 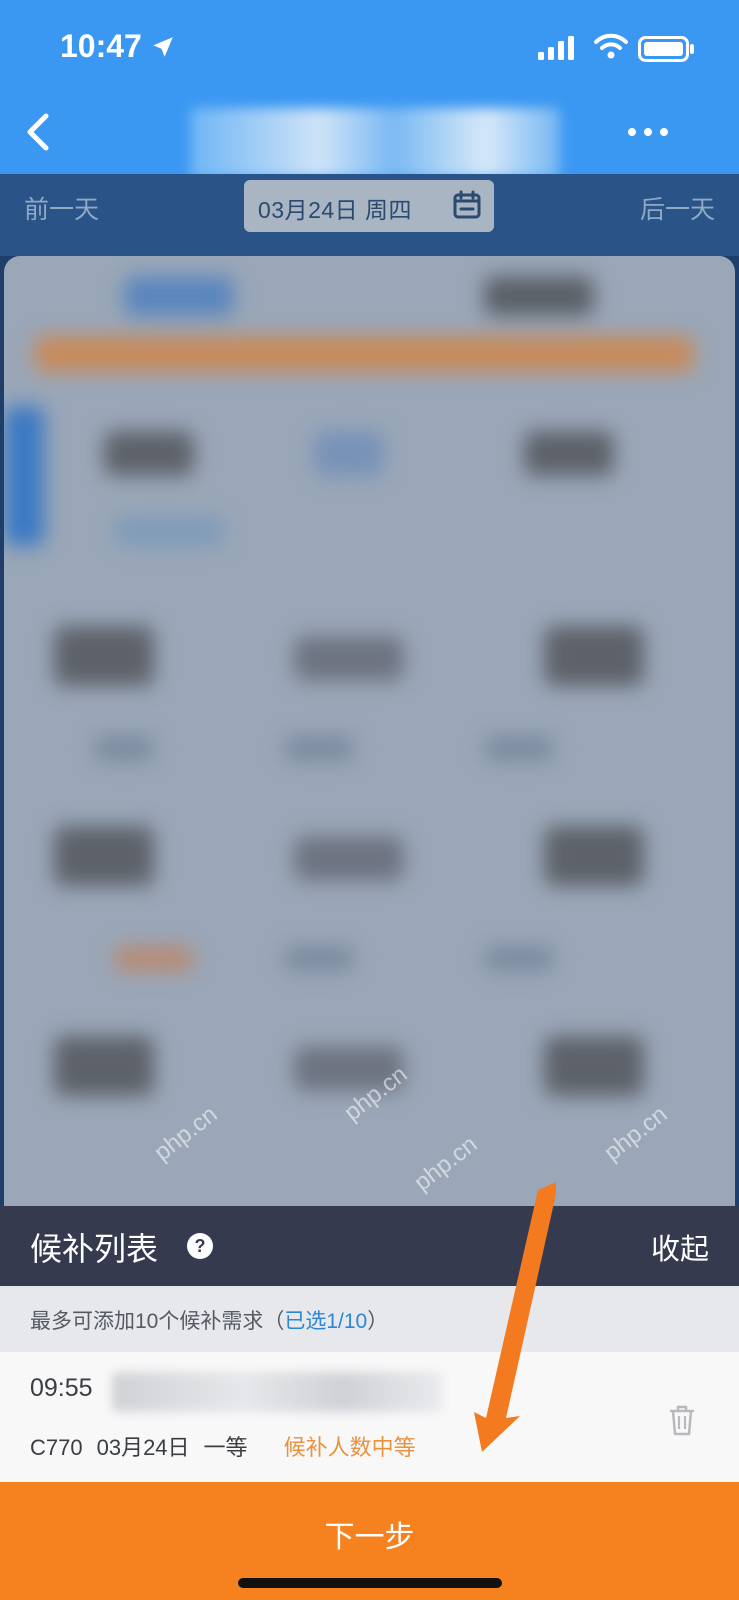 I want to click on item-departure-time: 09:55, so click(x=61, y=1388).